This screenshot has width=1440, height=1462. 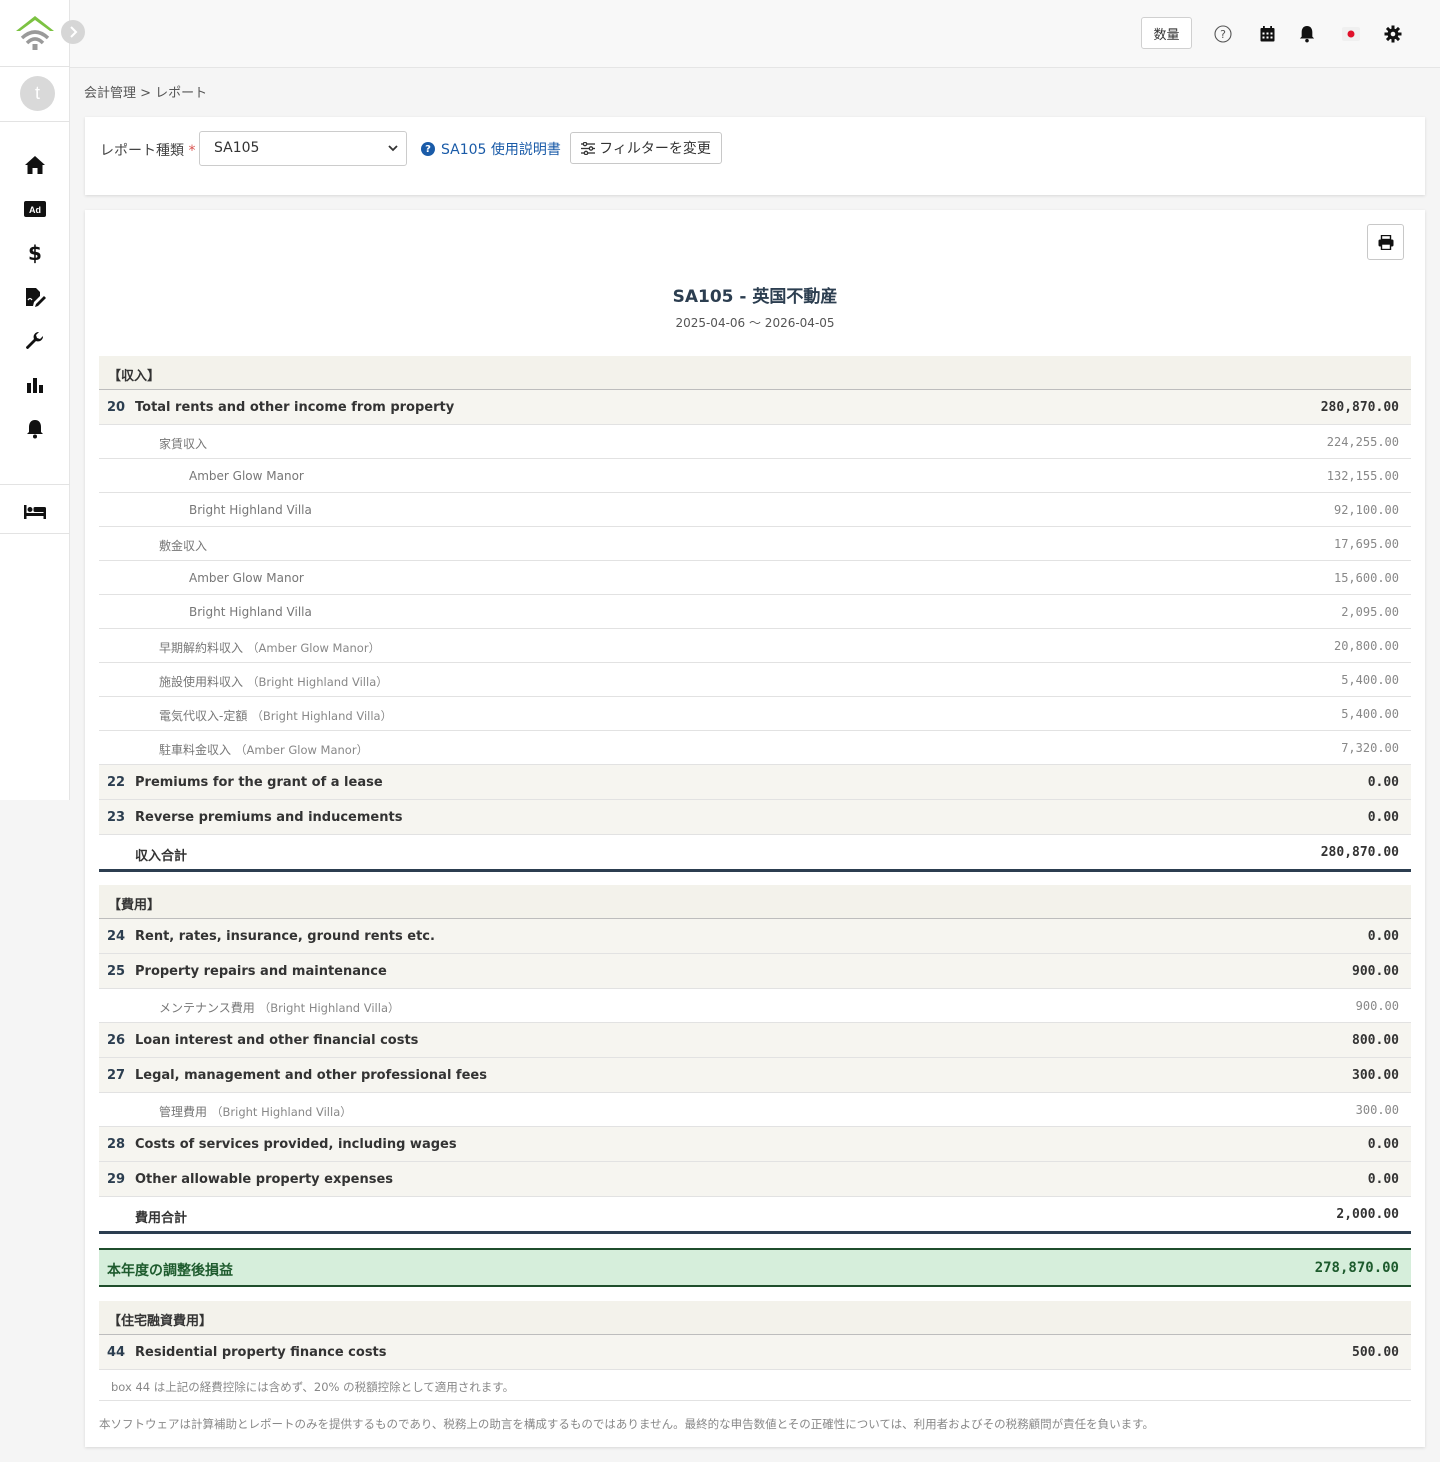 I want to click on japan-flag-icon, so click(x=1351, y=34).